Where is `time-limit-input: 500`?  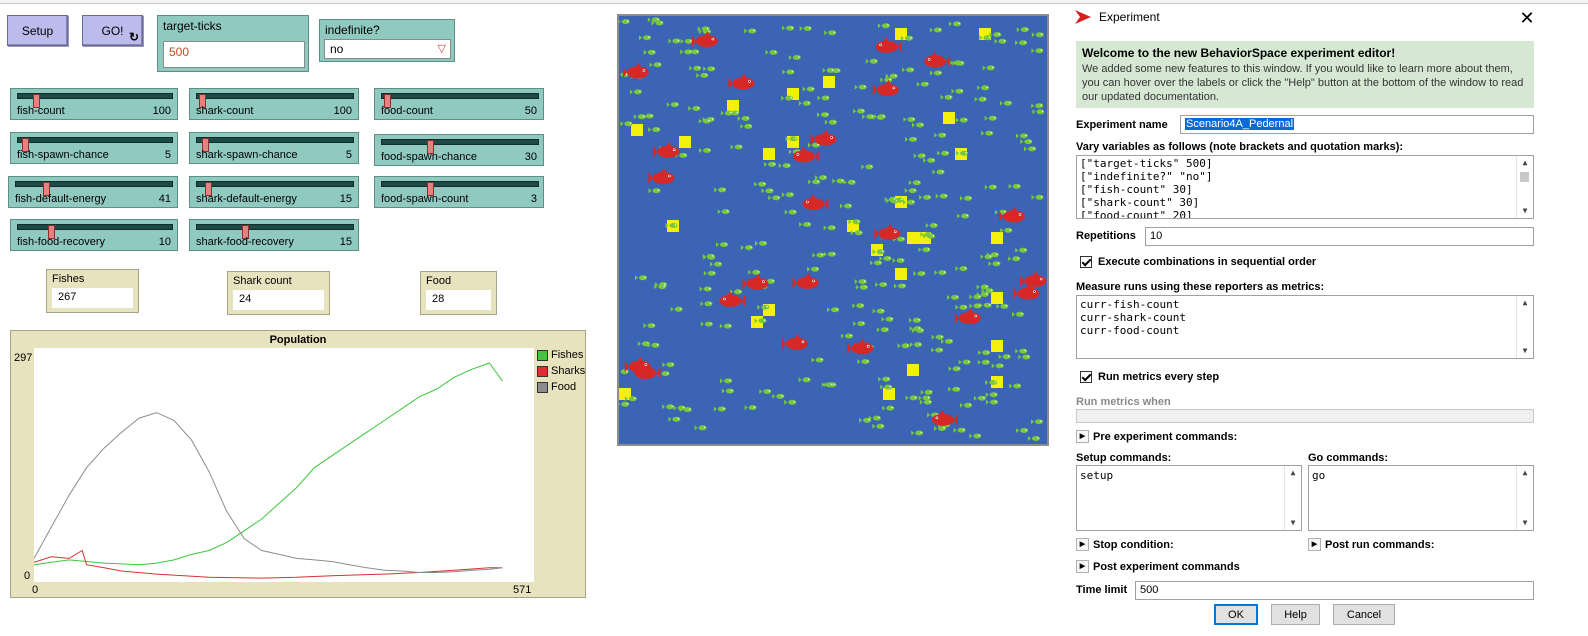 time-limit-input: 500 is located at coordinates (1334, 590).